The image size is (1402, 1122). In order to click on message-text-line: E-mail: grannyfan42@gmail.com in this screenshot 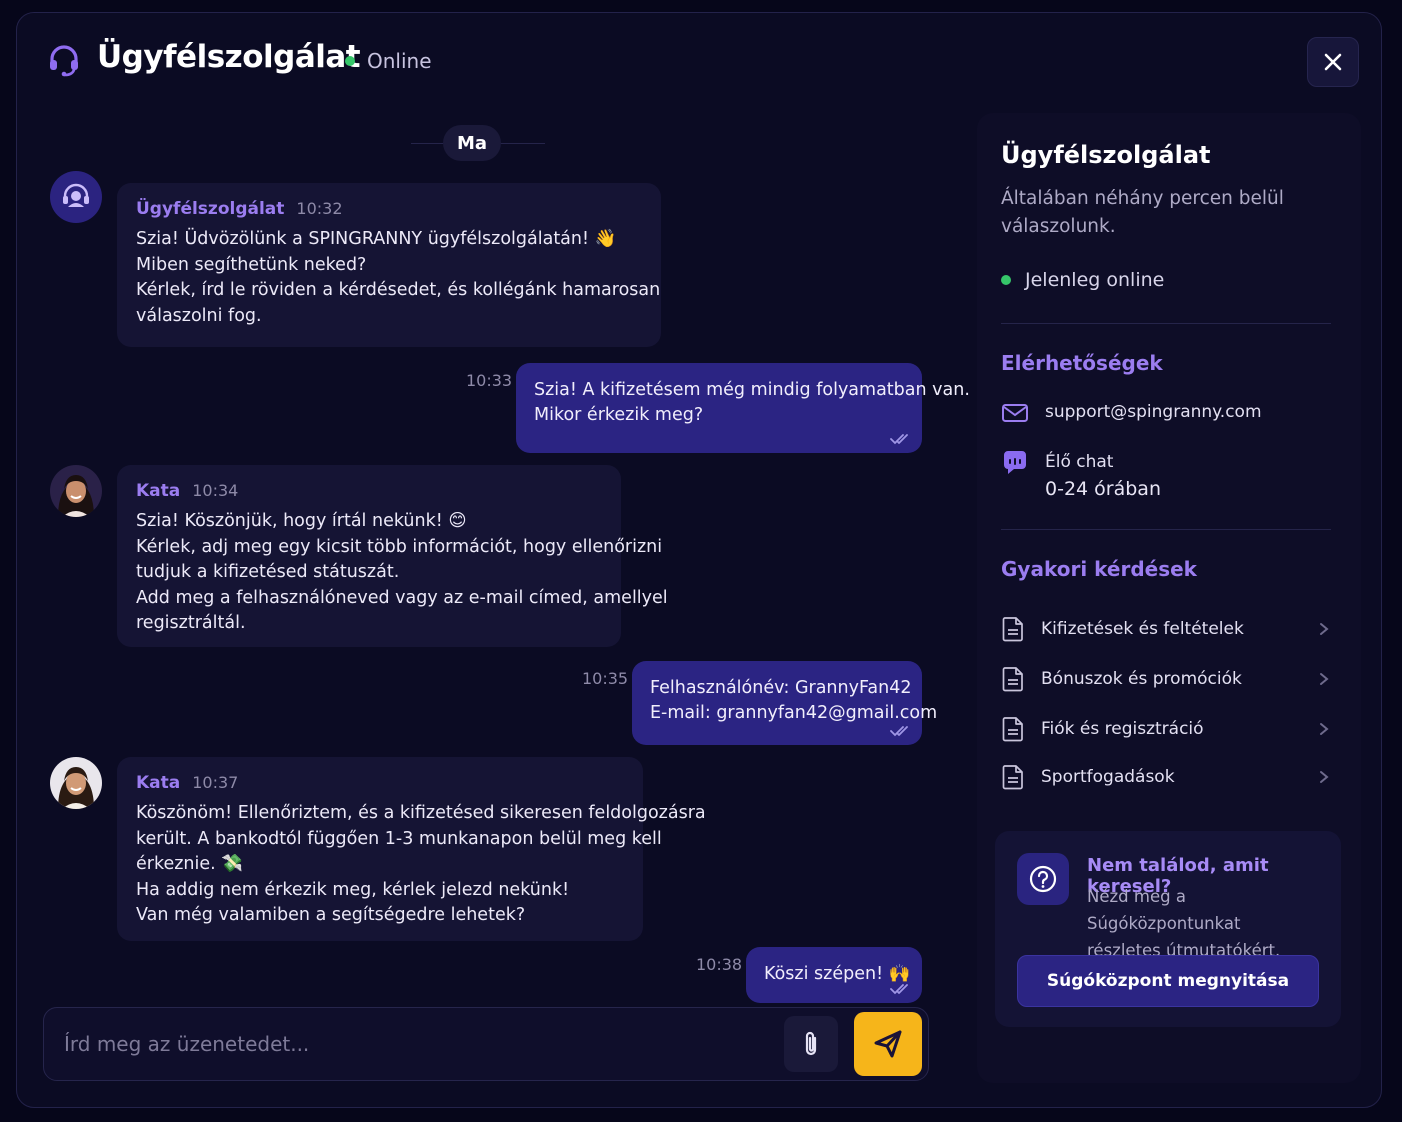, I will do `click(794, 713)`.